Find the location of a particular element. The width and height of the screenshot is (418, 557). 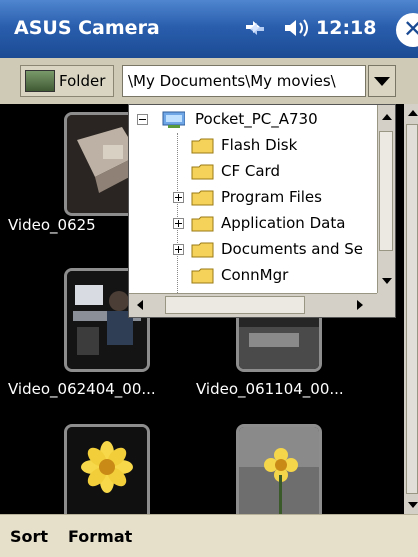

path-text: \My Documents\My movies\ is located at coordinates (232, 81).